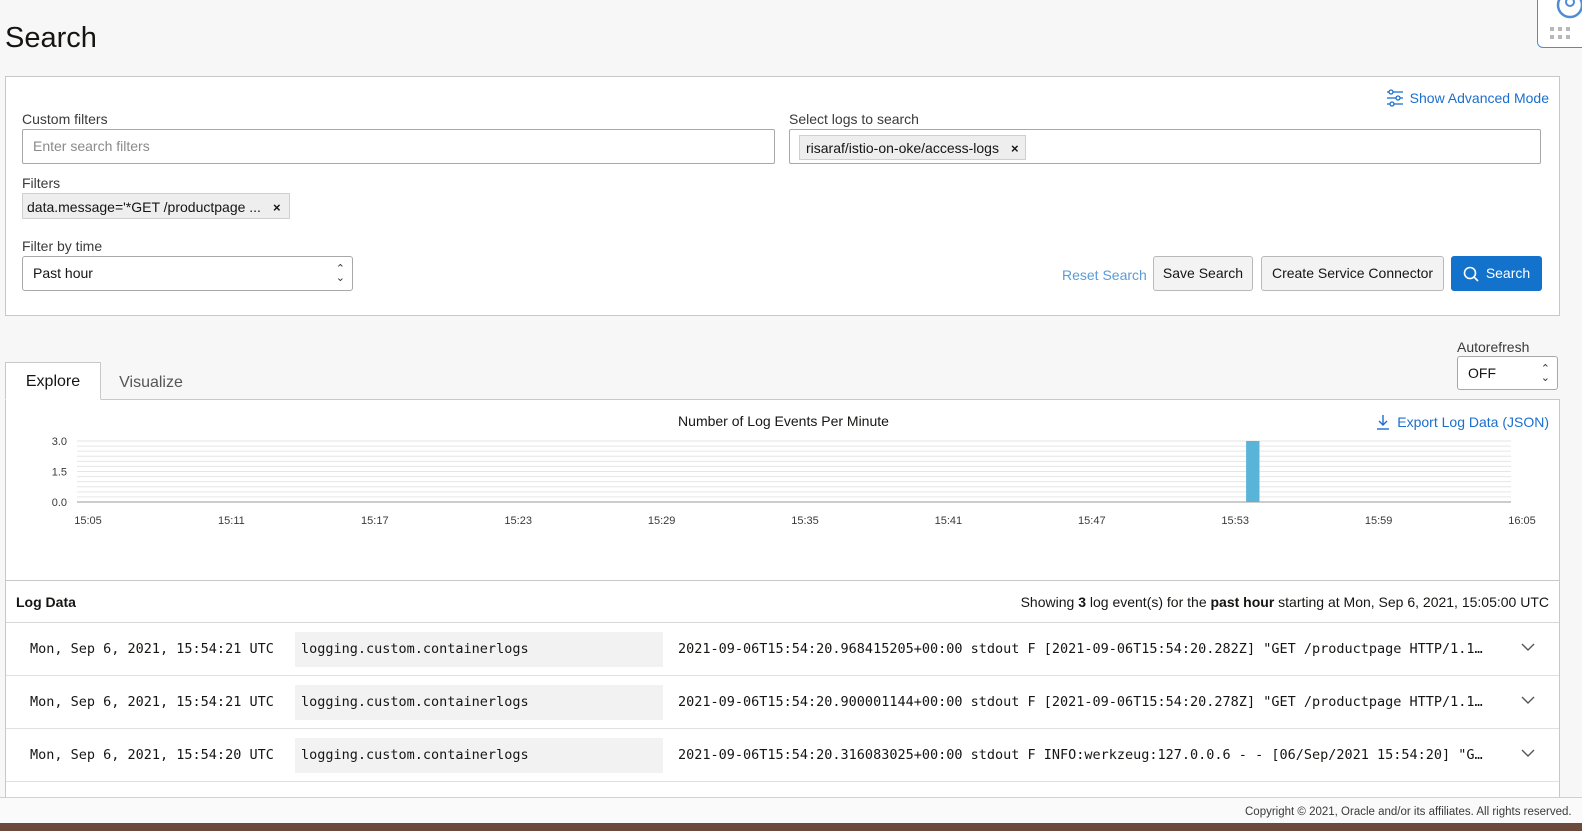 The image size is (1582, 831). What do you see at coordinates (805, 521) in the screenshot?
I see `chart-x-tick-label: 15:35` at bounding box center [805, 521].